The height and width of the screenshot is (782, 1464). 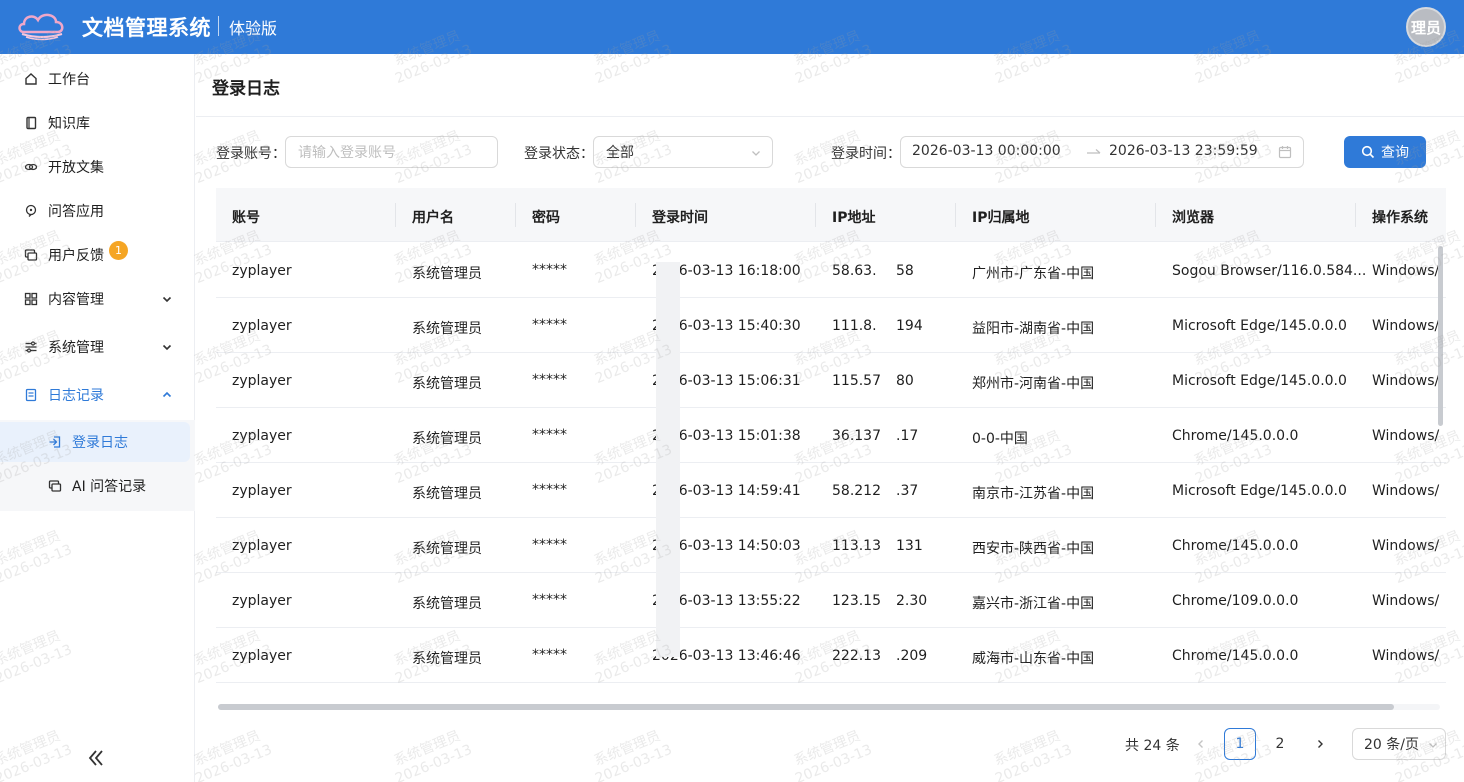 I want to click on column-header-username: 用户名, so click(x=433, y=218).